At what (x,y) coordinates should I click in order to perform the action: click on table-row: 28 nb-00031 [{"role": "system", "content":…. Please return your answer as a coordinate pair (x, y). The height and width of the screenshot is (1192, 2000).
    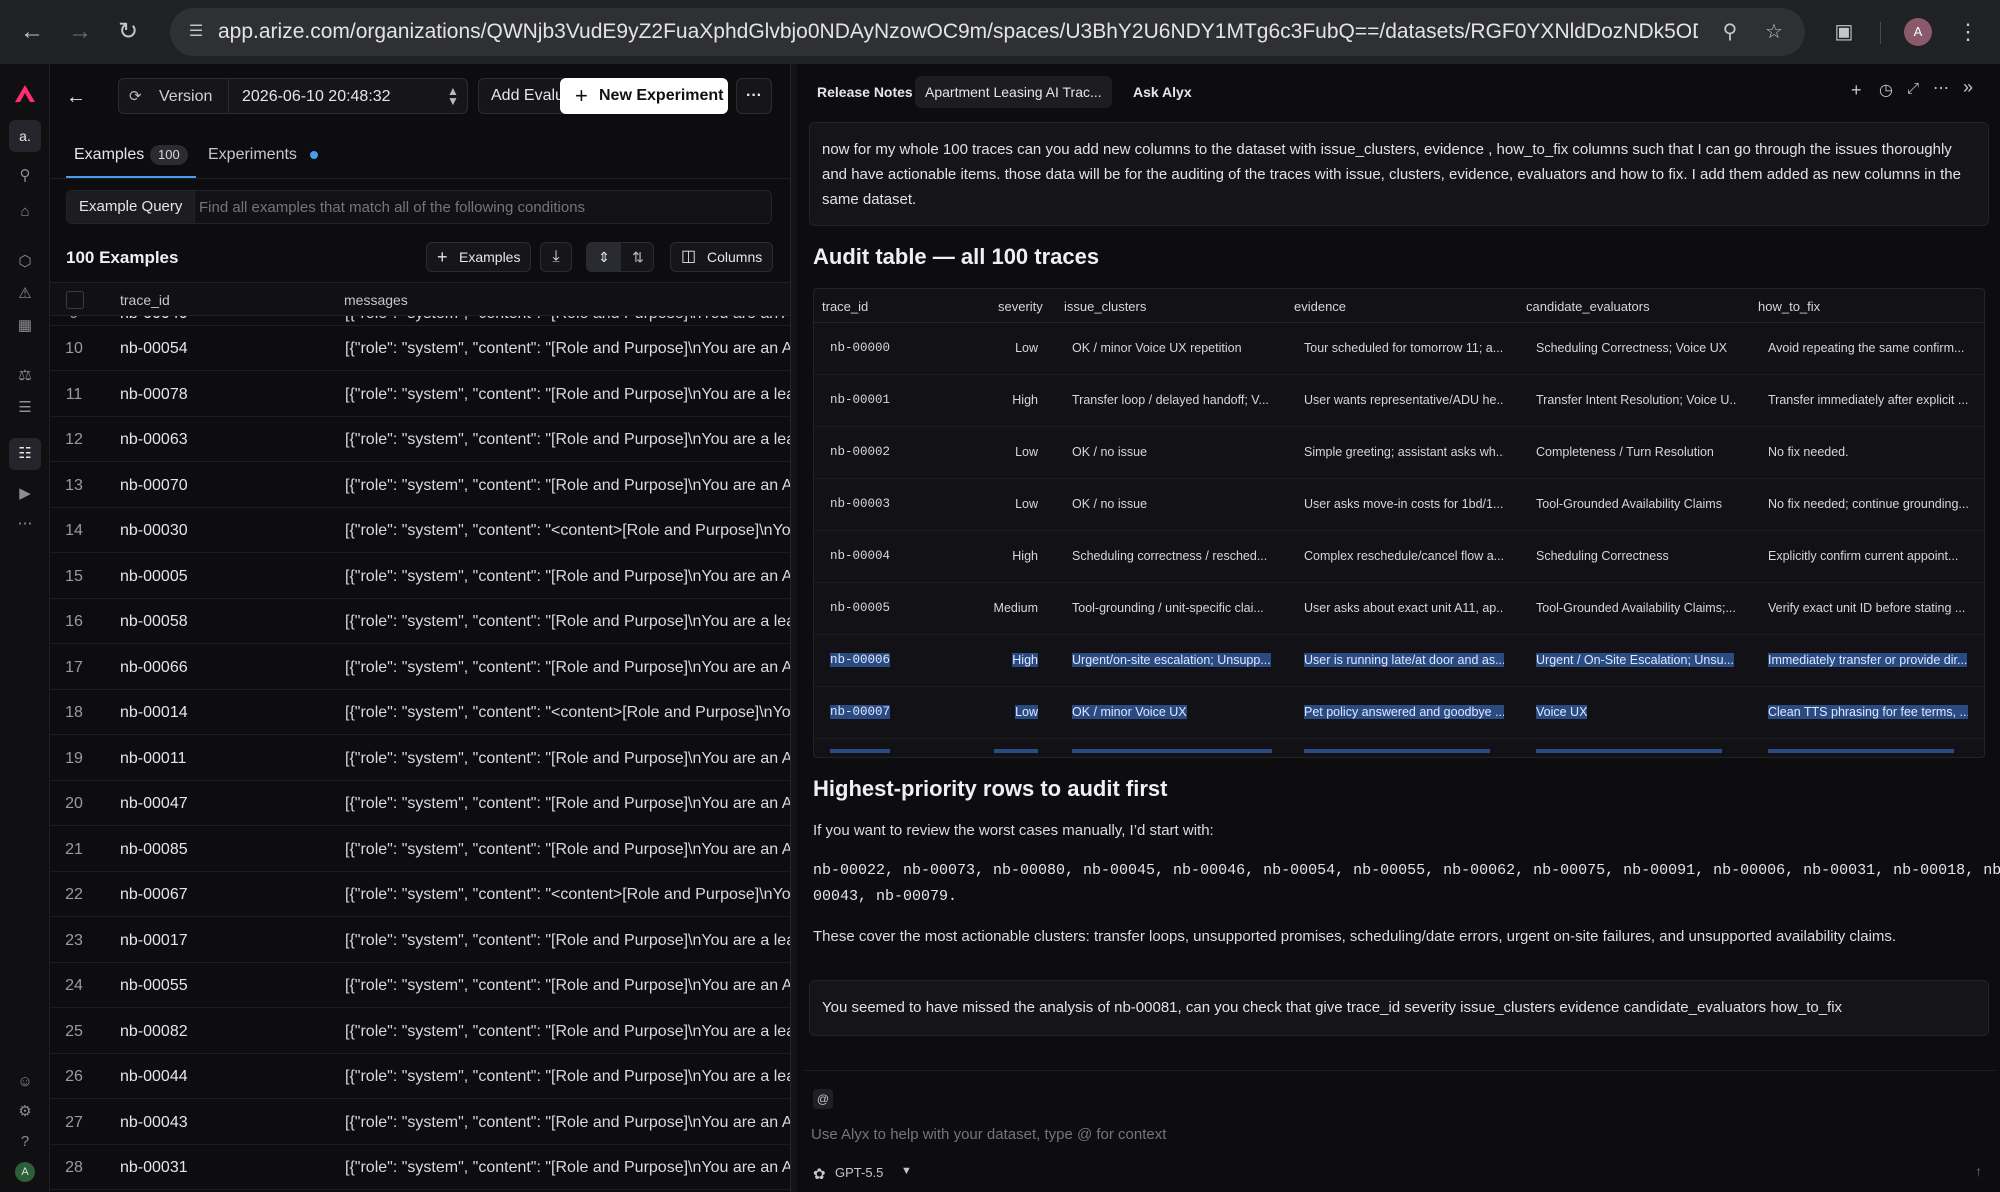
    Looking at the image, I should click on (420, 1167).